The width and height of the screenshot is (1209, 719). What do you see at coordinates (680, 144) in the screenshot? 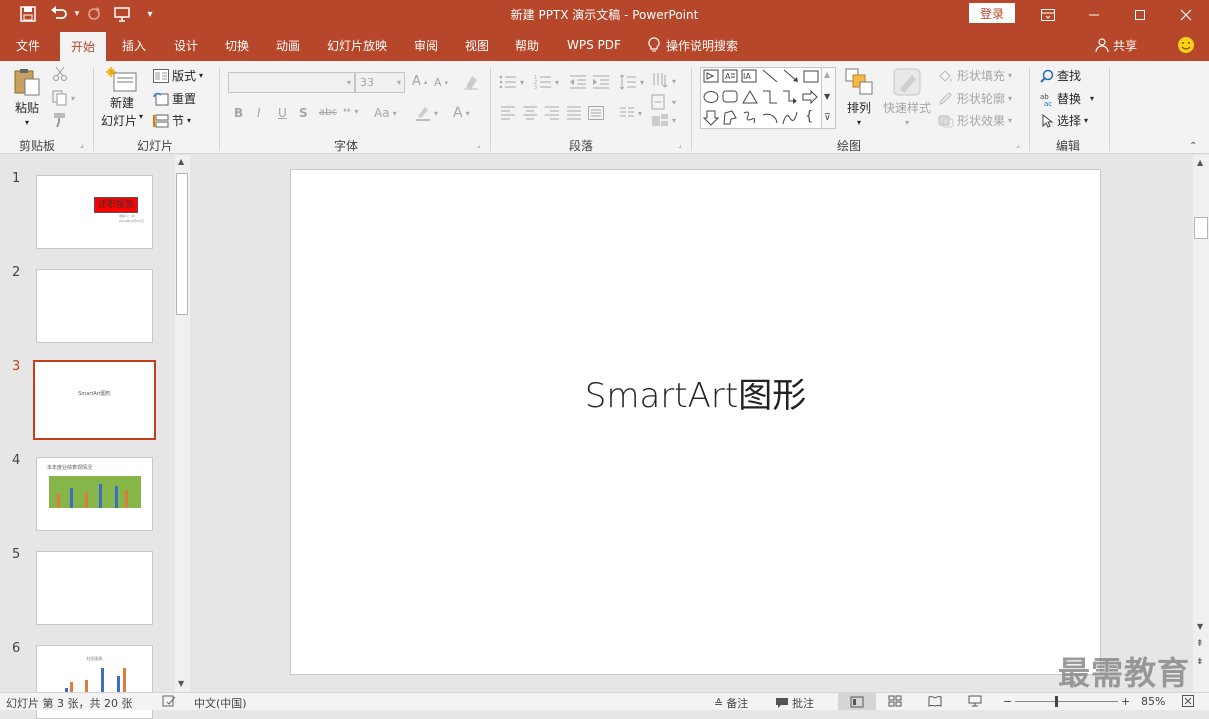
I see `paragraph-launcher-icon: ⌟` at bounding box center [680, 144].